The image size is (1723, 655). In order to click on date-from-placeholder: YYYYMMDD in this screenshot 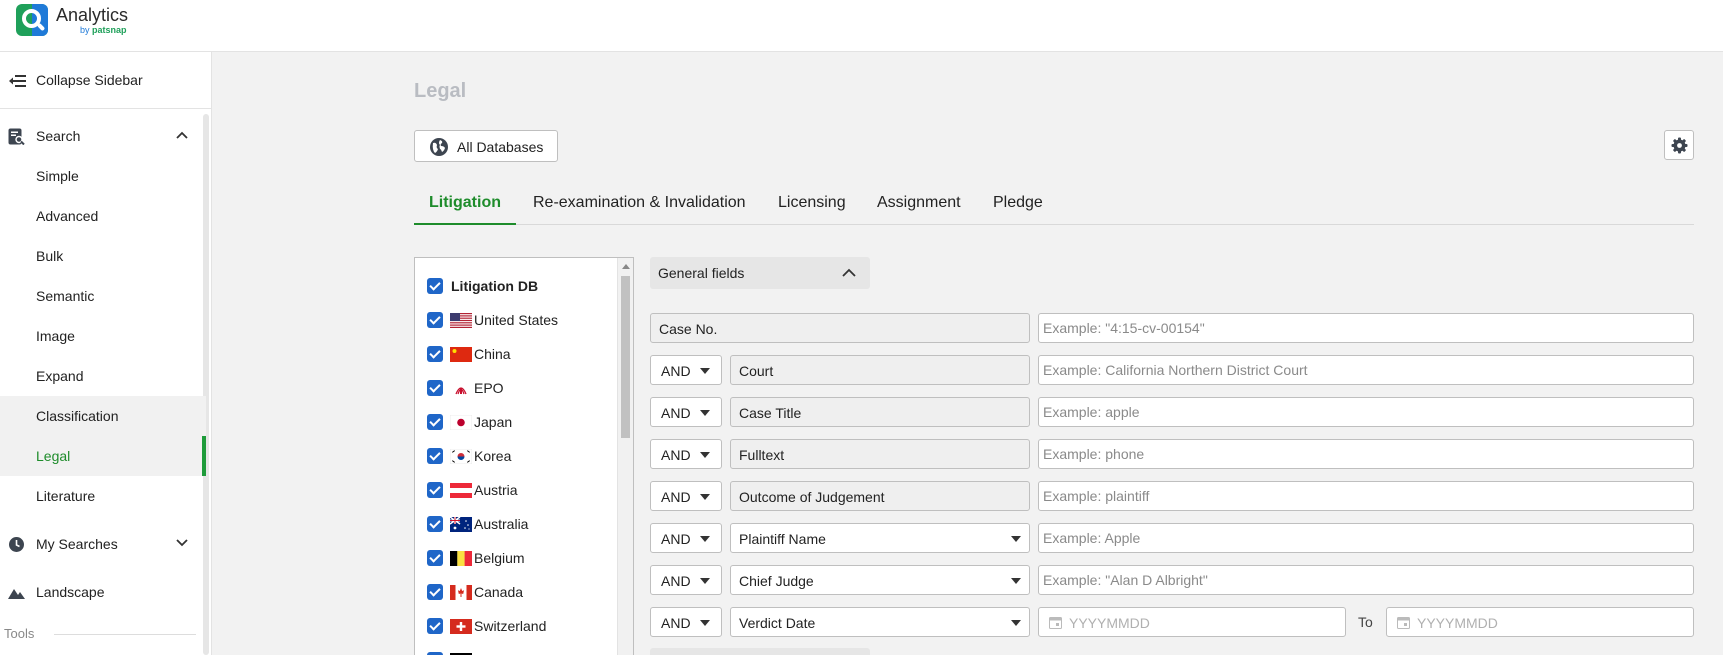, I will do `click(1109, 623)`.